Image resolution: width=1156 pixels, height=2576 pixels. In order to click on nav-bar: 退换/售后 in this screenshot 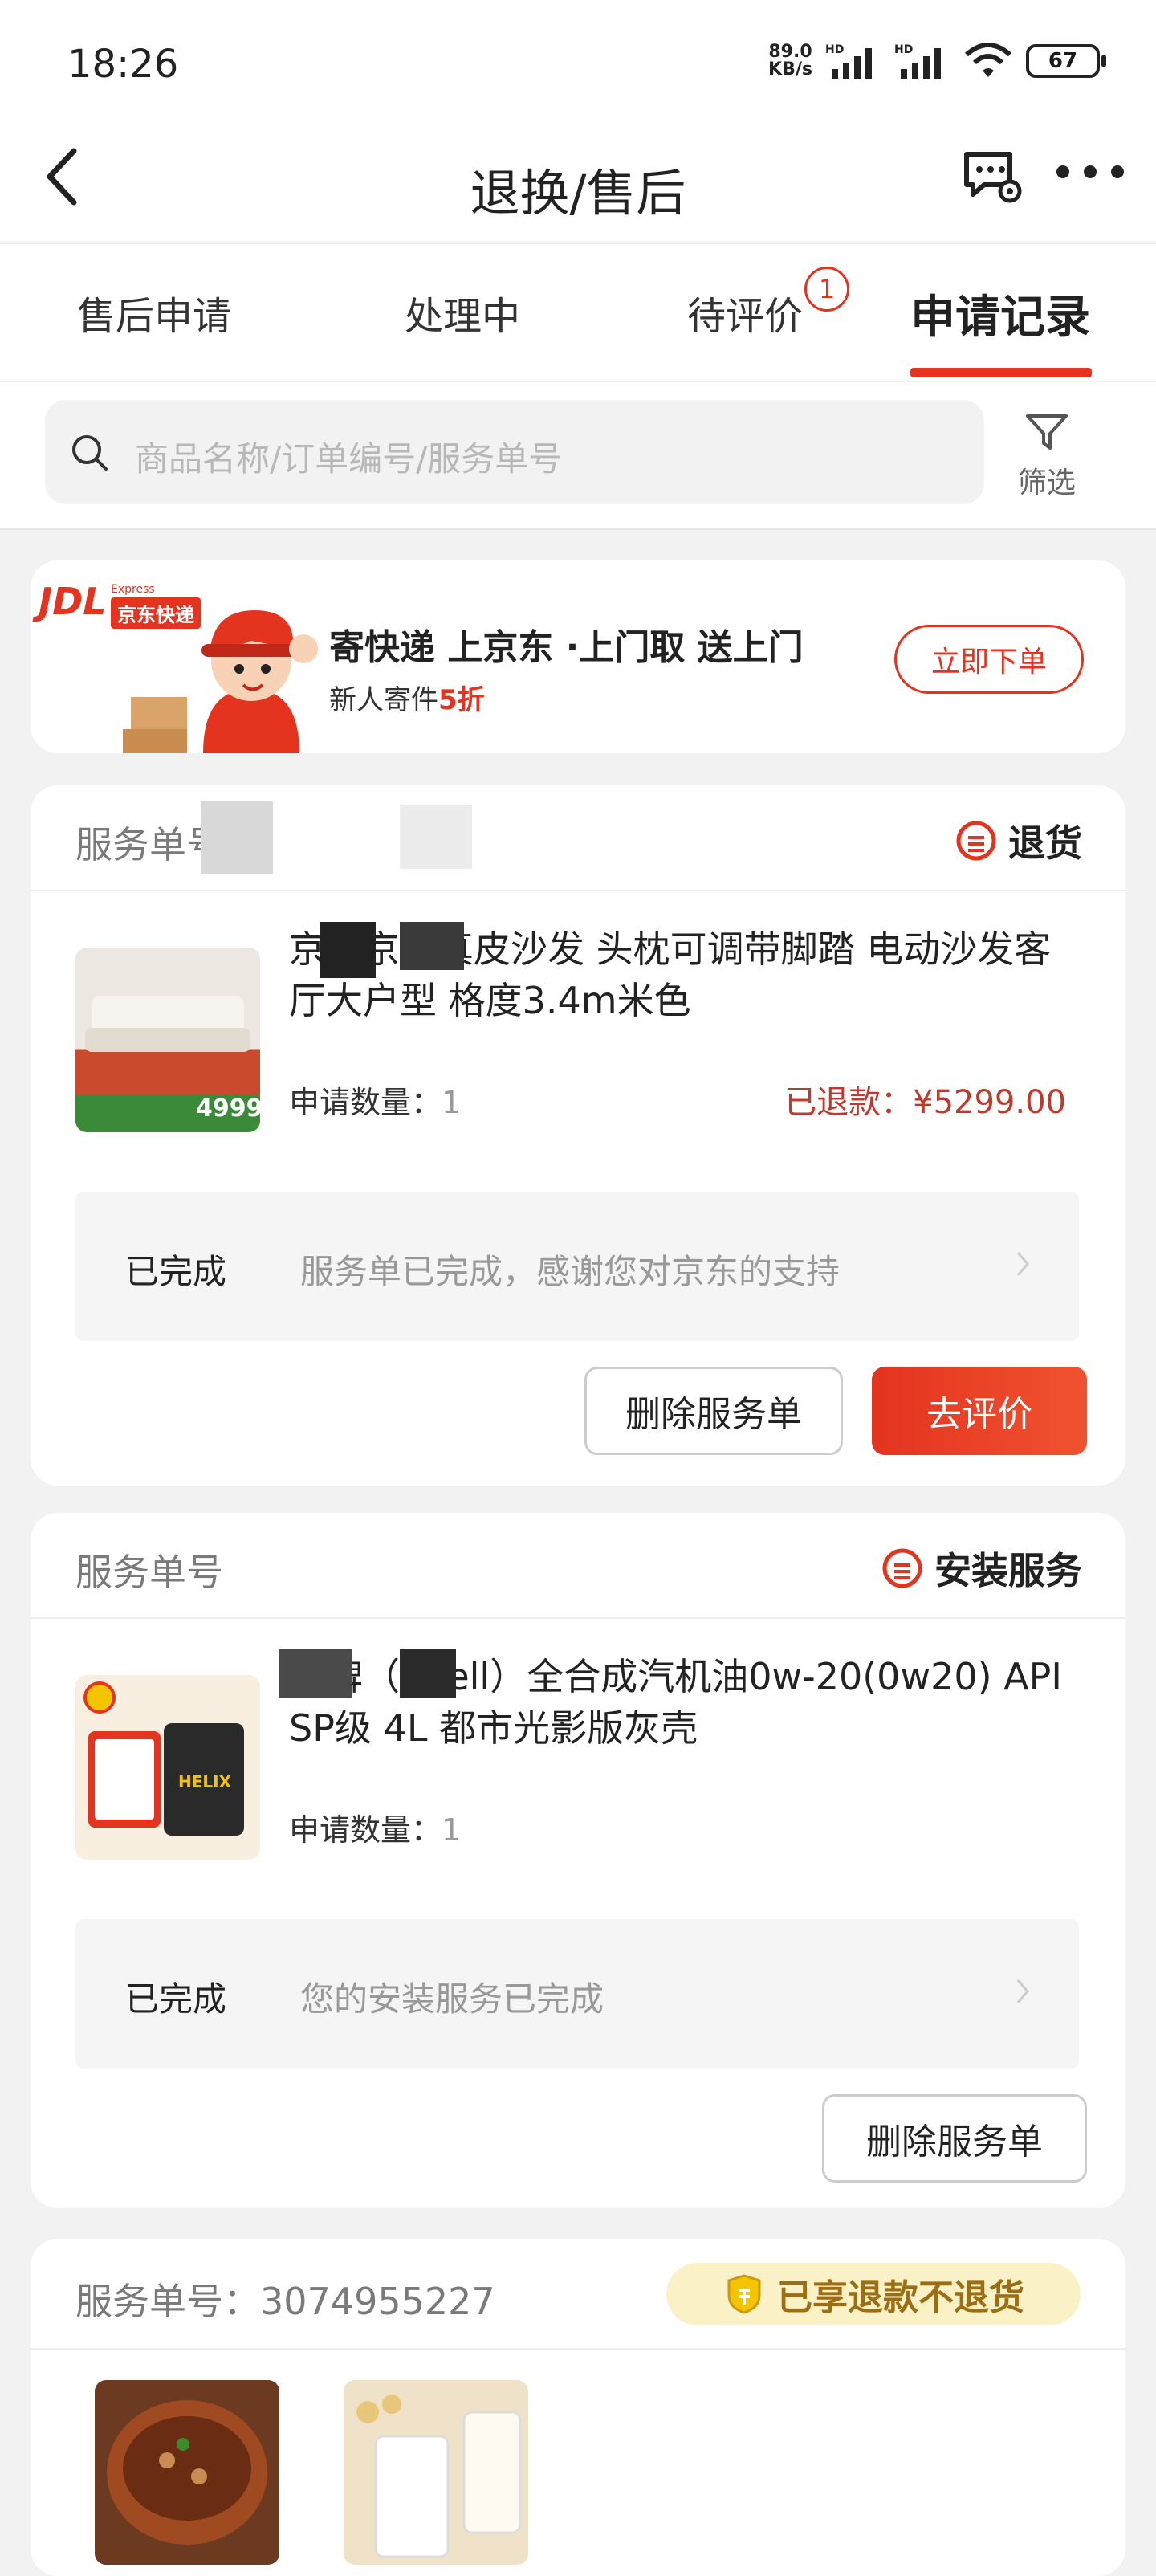, I will do `click(578, 180)`.